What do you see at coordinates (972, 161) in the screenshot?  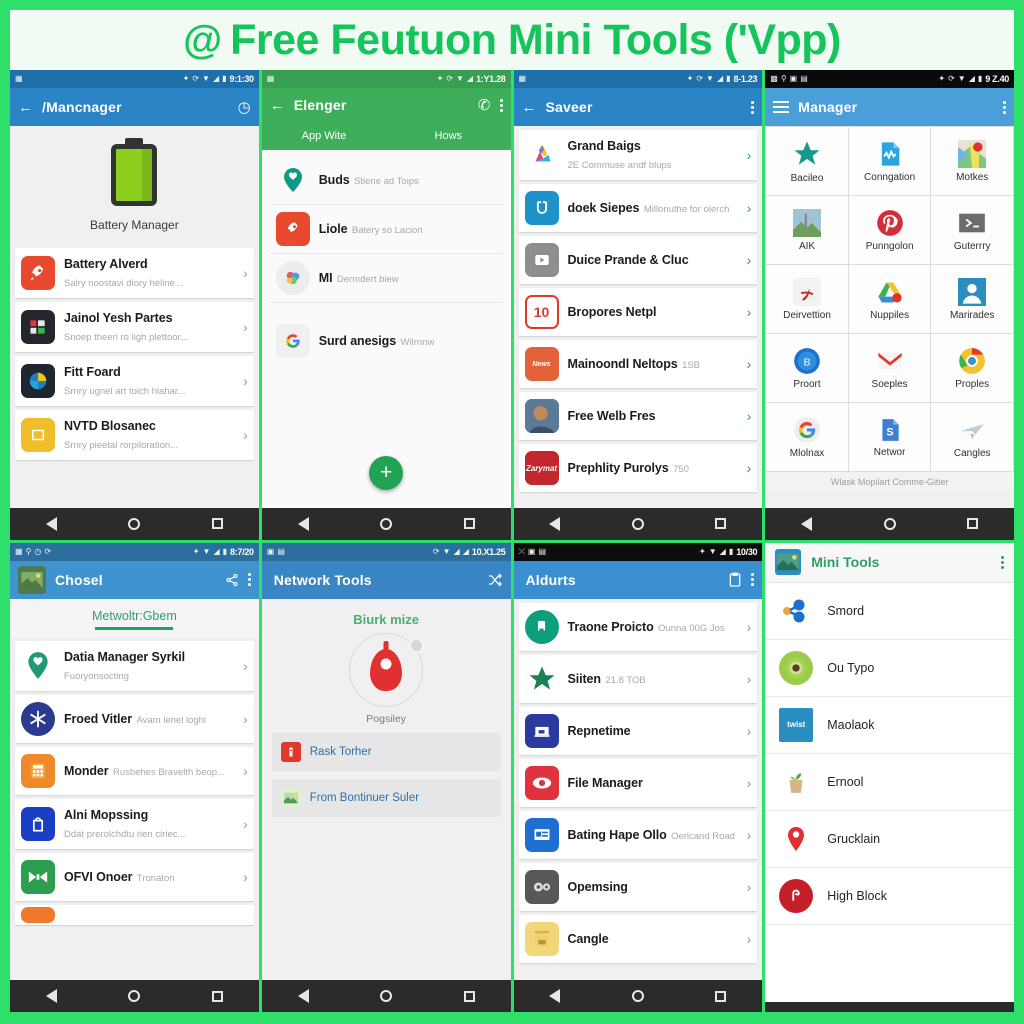 I see `tile-motkes: Motkes` at bounding box center [972, 161].